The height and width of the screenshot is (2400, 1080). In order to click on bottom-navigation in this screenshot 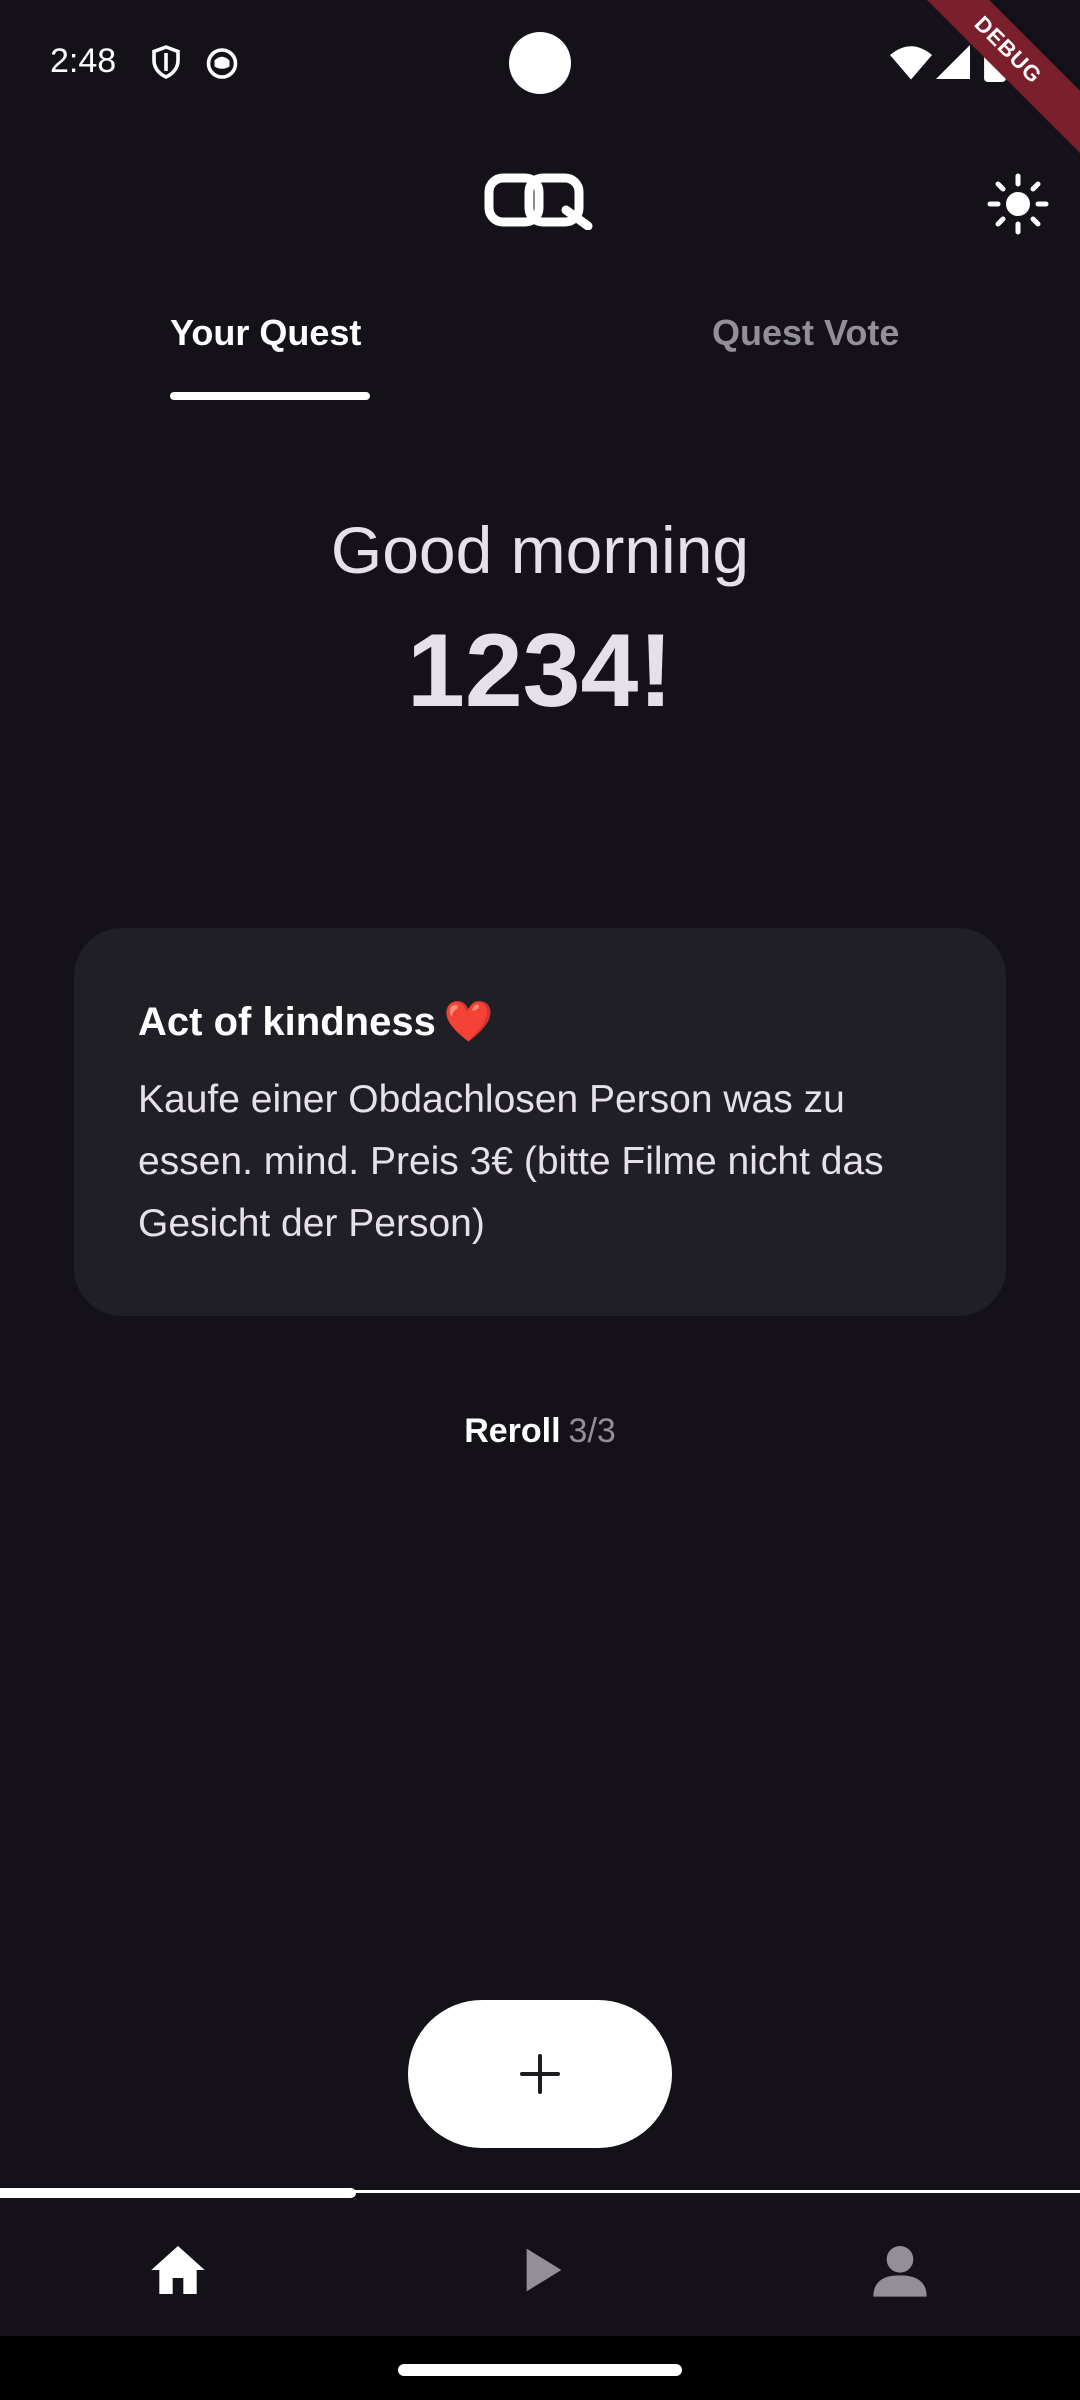, I will do `click(540, 2267)`.